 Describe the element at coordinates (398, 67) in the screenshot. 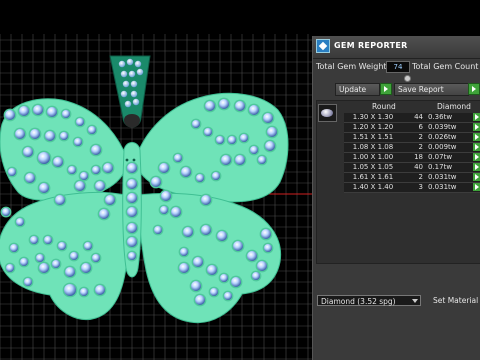

I see `total-gem-weight-value: 74` at that location.